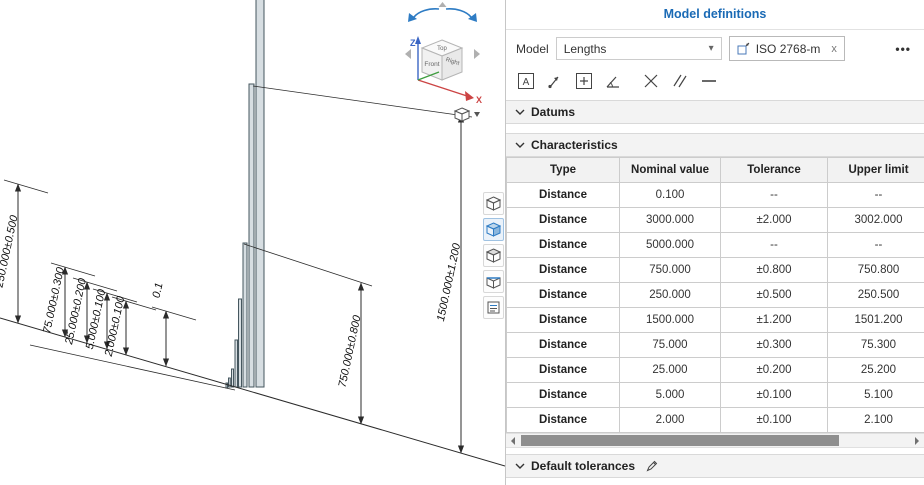 This screenshot has height=485, width=924. What do you see at coordinates (553, 112) in the screenshot?
I see `datums-section-label: Datums` at bounding box center [553, 112].